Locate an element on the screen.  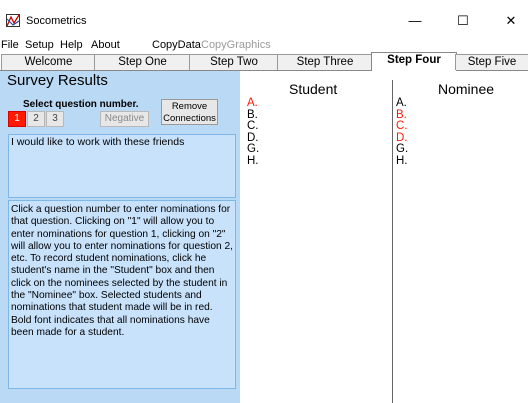
maximize-button: ☐ is located at coordinates (463, 21).